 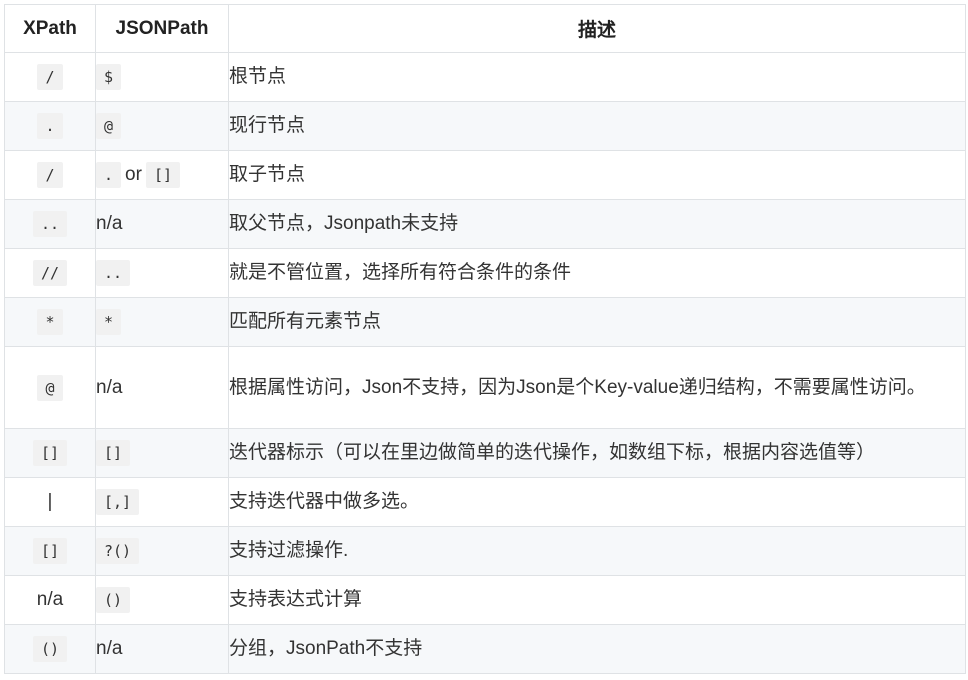 What do you see at coordinates (113, 273) in the screenshot?
I see `jsonpath-code: ..` at bounding box center [113, 273].